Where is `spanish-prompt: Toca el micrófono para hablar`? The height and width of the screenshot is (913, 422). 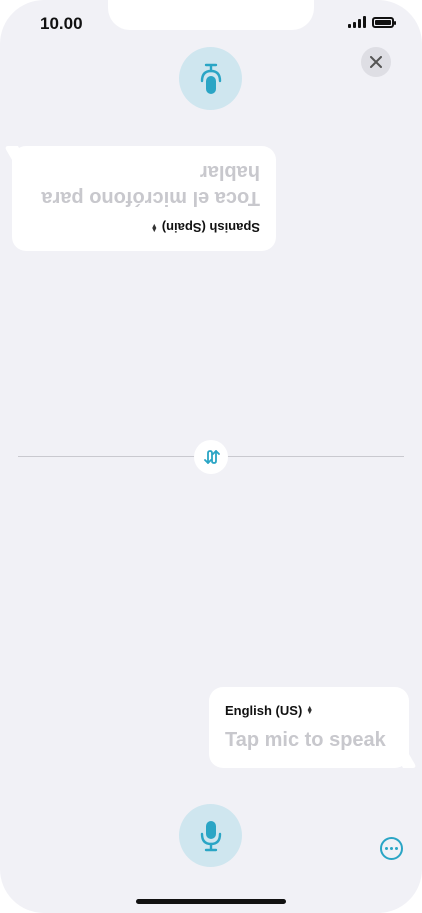
spanish-prompt: Toca el micrófono para hablar is located at coordinates (150, 185).